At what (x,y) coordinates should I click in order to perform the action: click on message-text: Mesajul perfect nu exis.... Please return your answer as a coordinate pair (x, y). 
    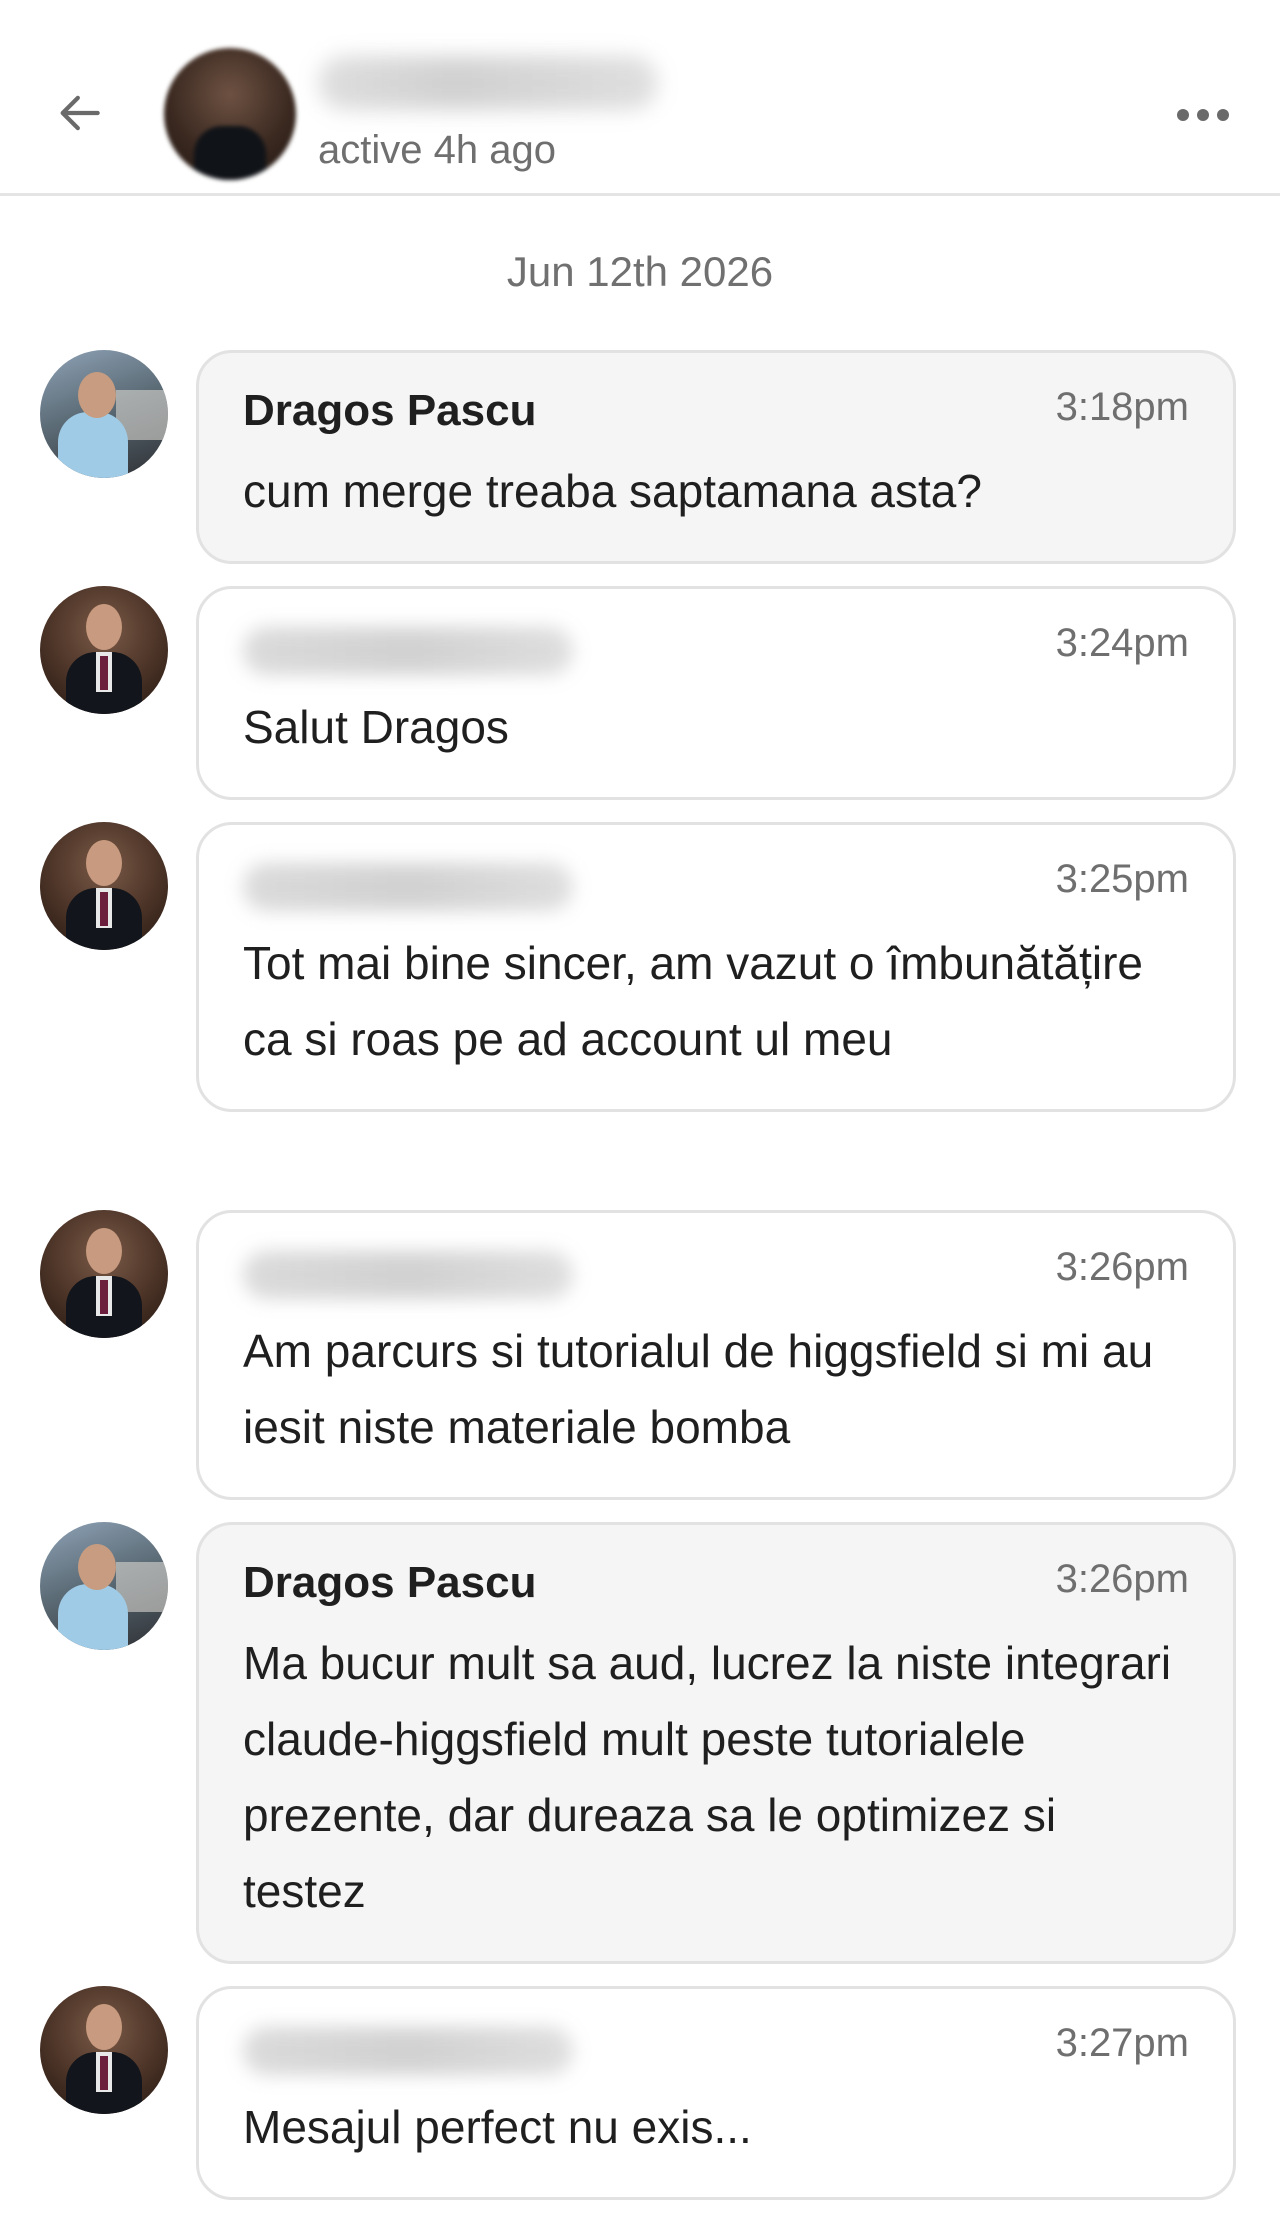
    Looking at the image, I should click on (497, 2127).